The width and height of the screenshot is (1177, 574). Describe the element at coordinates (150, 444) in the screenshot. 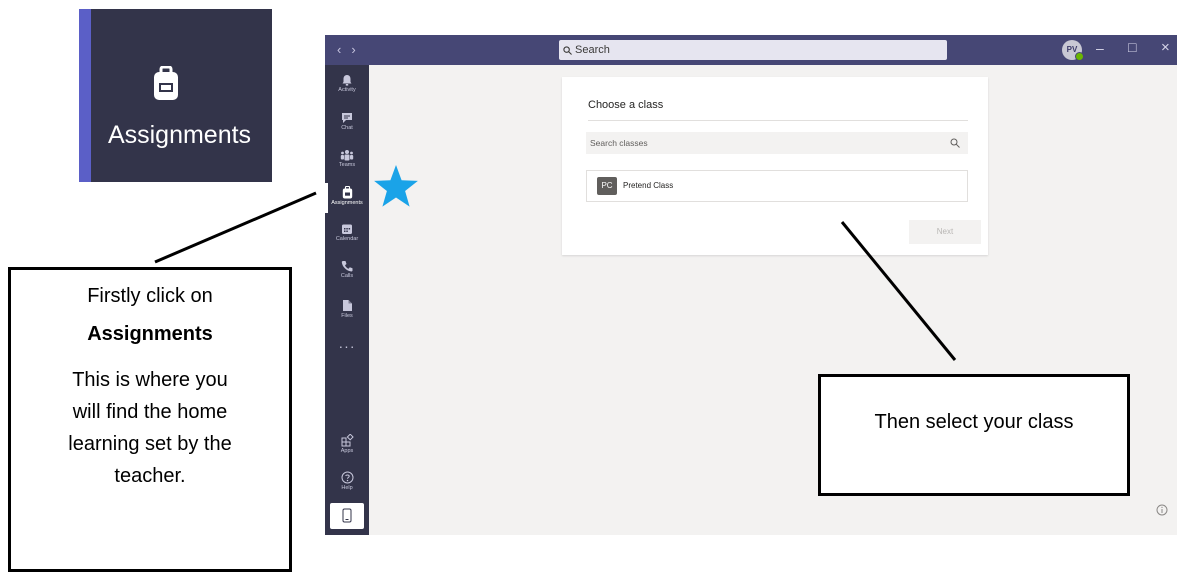

I see `callout-line: learning set by the` at that location.